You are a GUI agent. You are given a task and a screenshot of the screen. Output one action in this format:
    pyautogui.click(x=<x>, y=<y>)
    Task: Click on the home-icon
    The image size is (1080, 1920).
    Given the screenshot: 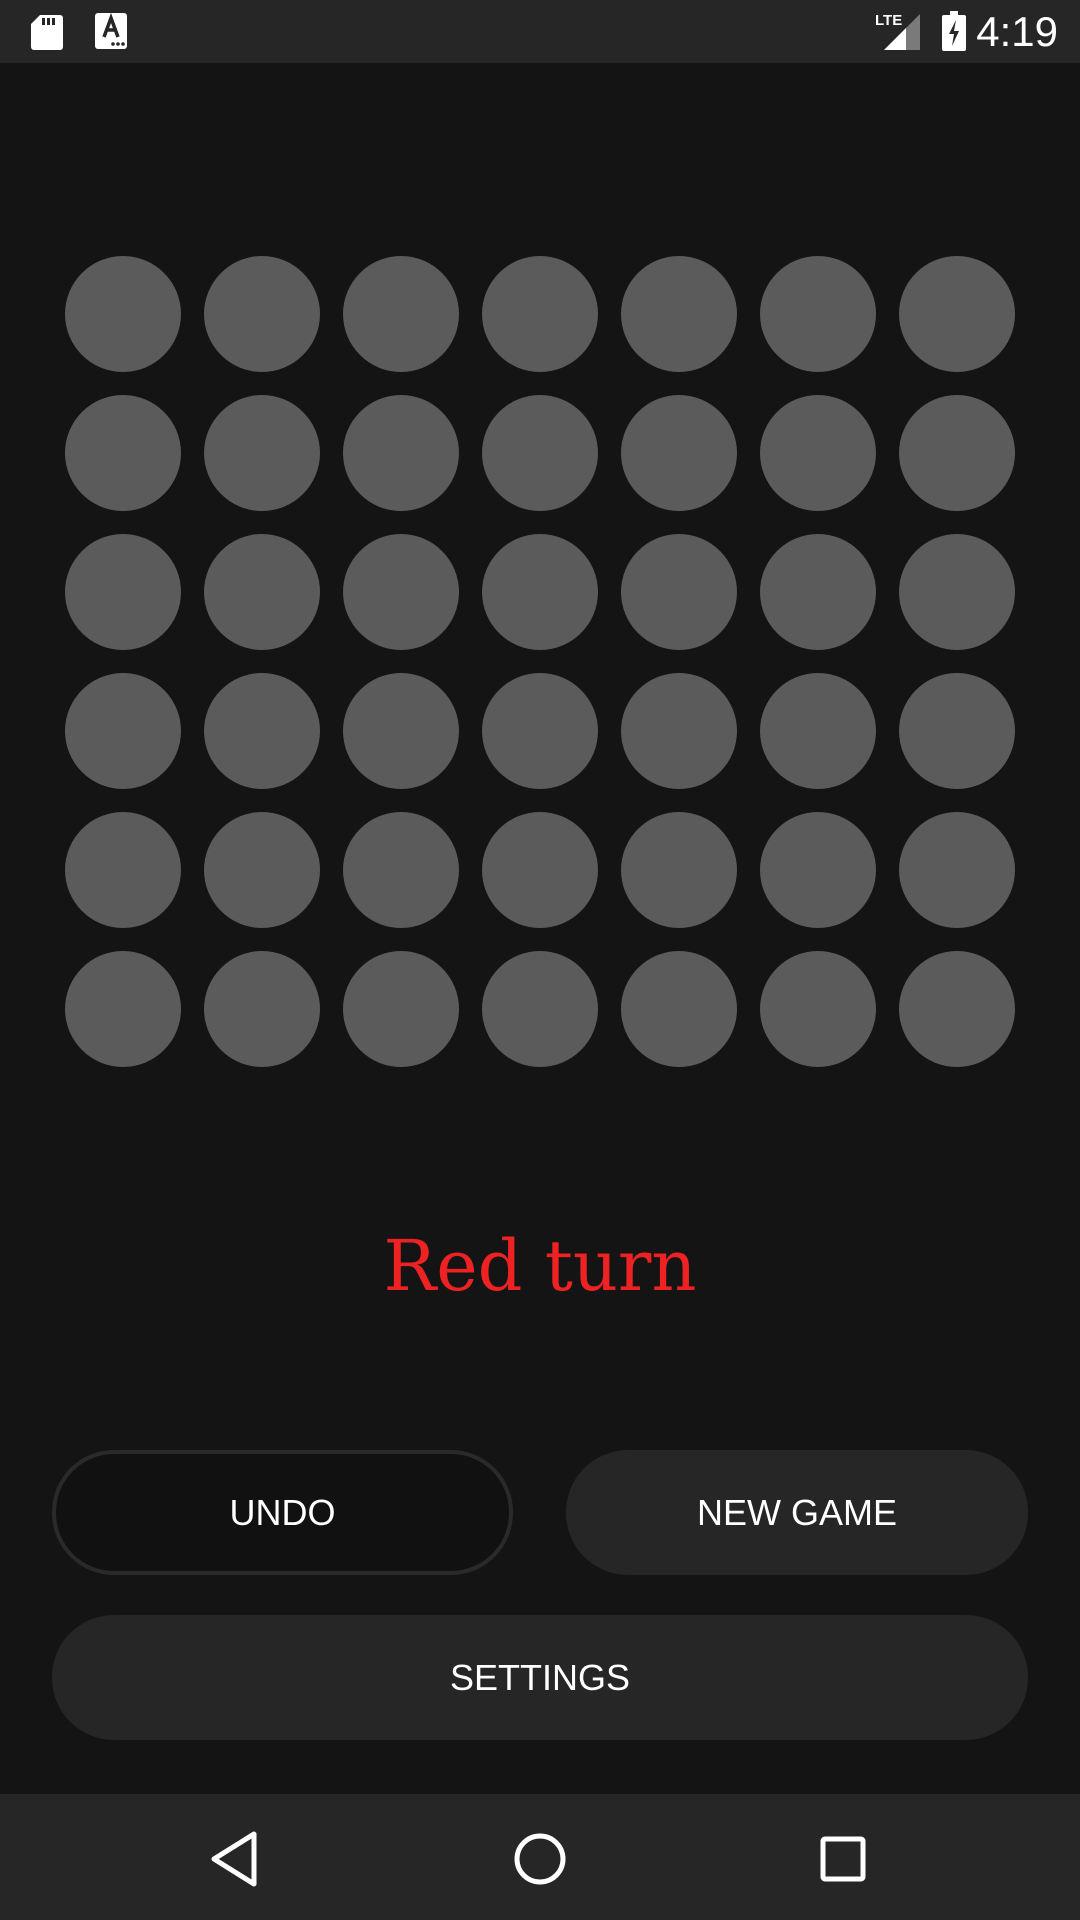 What is the action you would take?
    pyautogui.click(x=540, y=1859)
    